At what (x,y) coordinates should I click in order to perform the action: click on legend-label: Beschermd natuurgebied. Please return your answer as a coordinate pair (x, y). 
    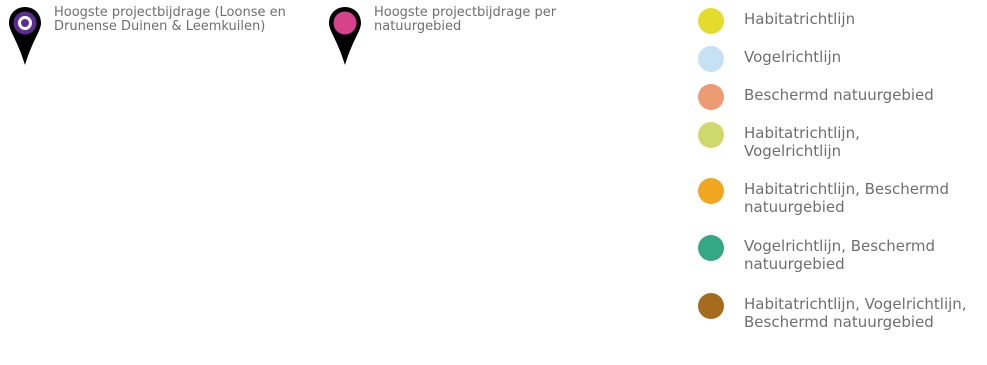
    Looking at the image, I should click on (839, 95).